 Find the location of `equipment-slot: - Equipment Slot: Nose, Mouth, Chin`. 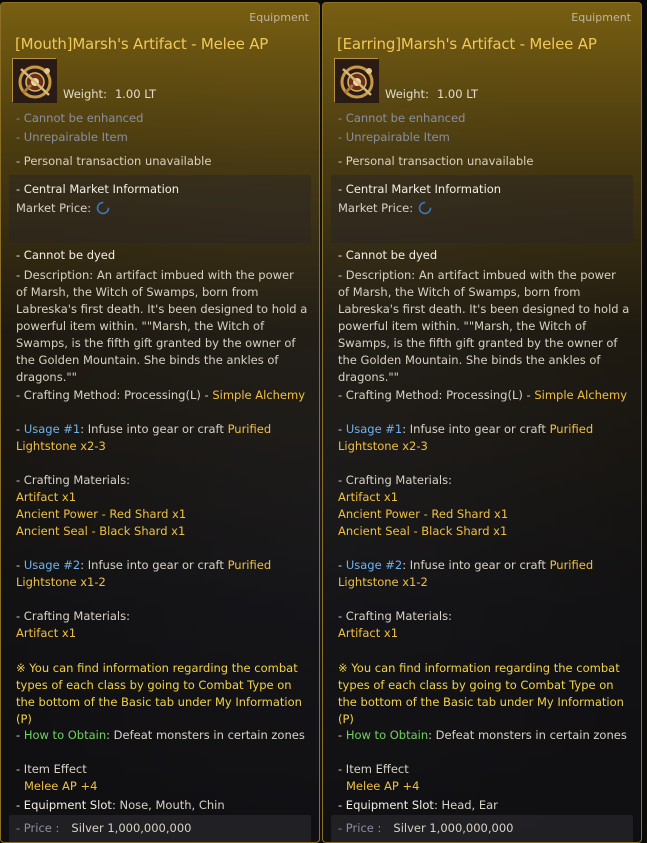

equipment-slot: - Equipment Slot: Nose, Mouth, Chin is located at coordinates (120, 805).